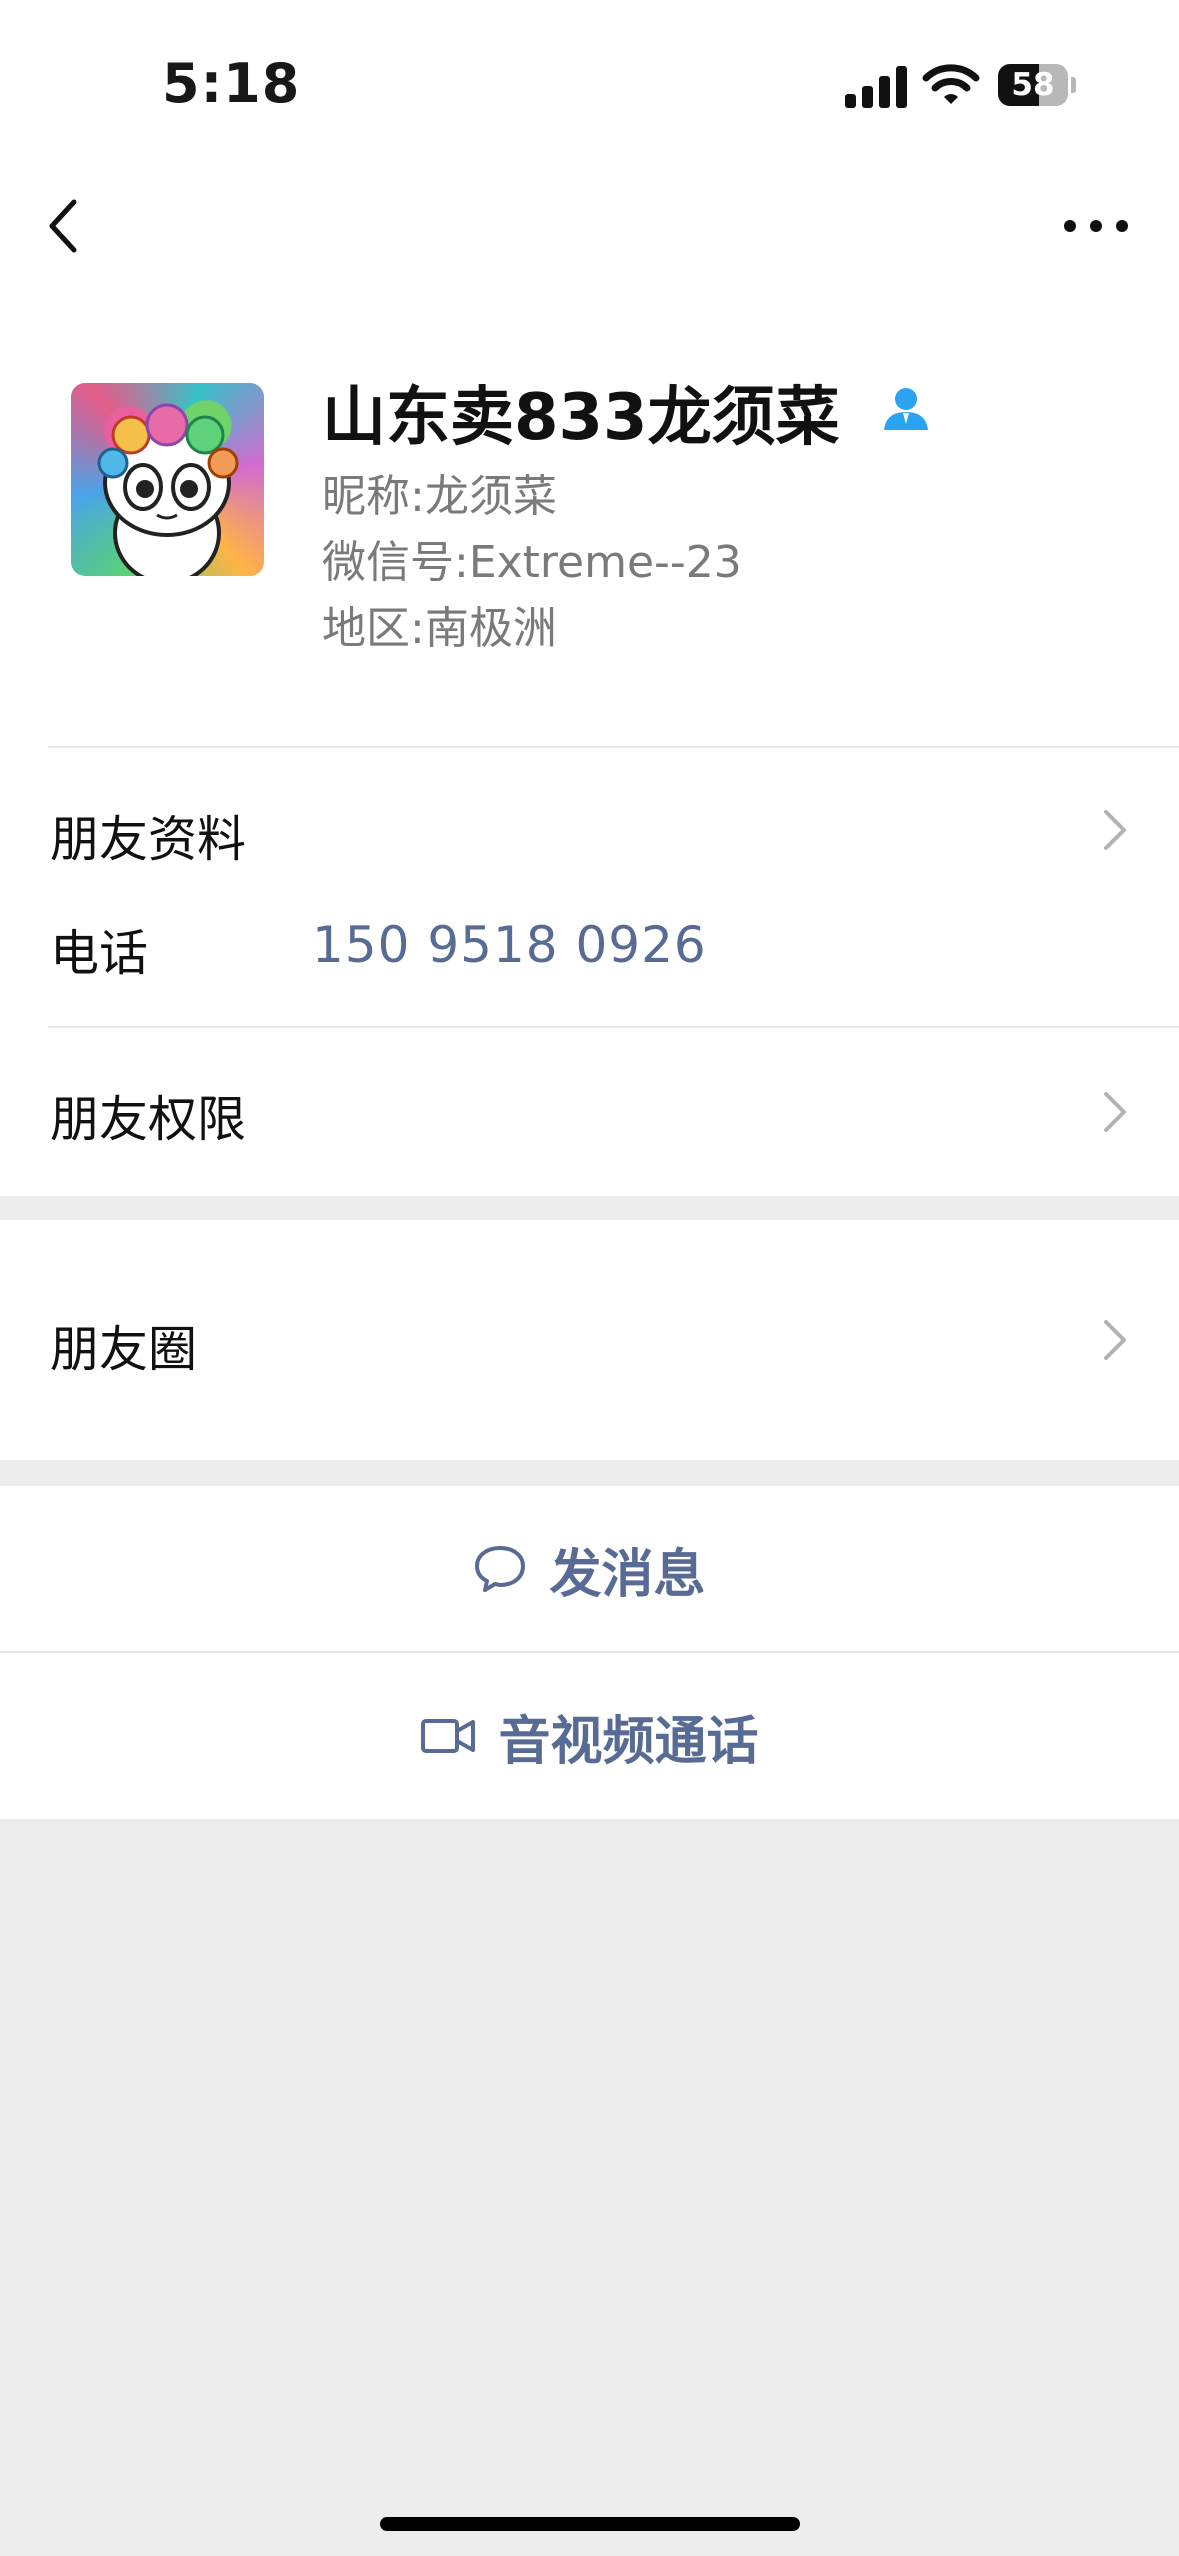  I want to click on av-call-button: 音视频通话, so click(589, 1736).